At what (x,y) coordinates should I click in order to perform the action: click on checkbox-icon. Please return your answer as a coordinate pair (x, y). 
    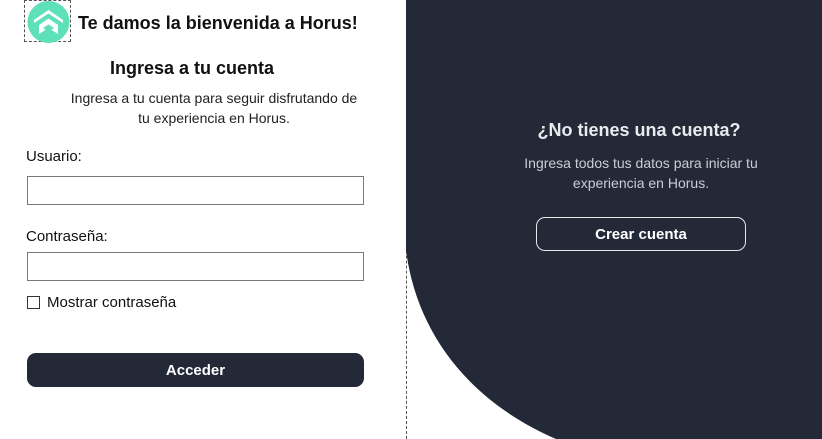
    Looking at the image, I should click on (33, 302).